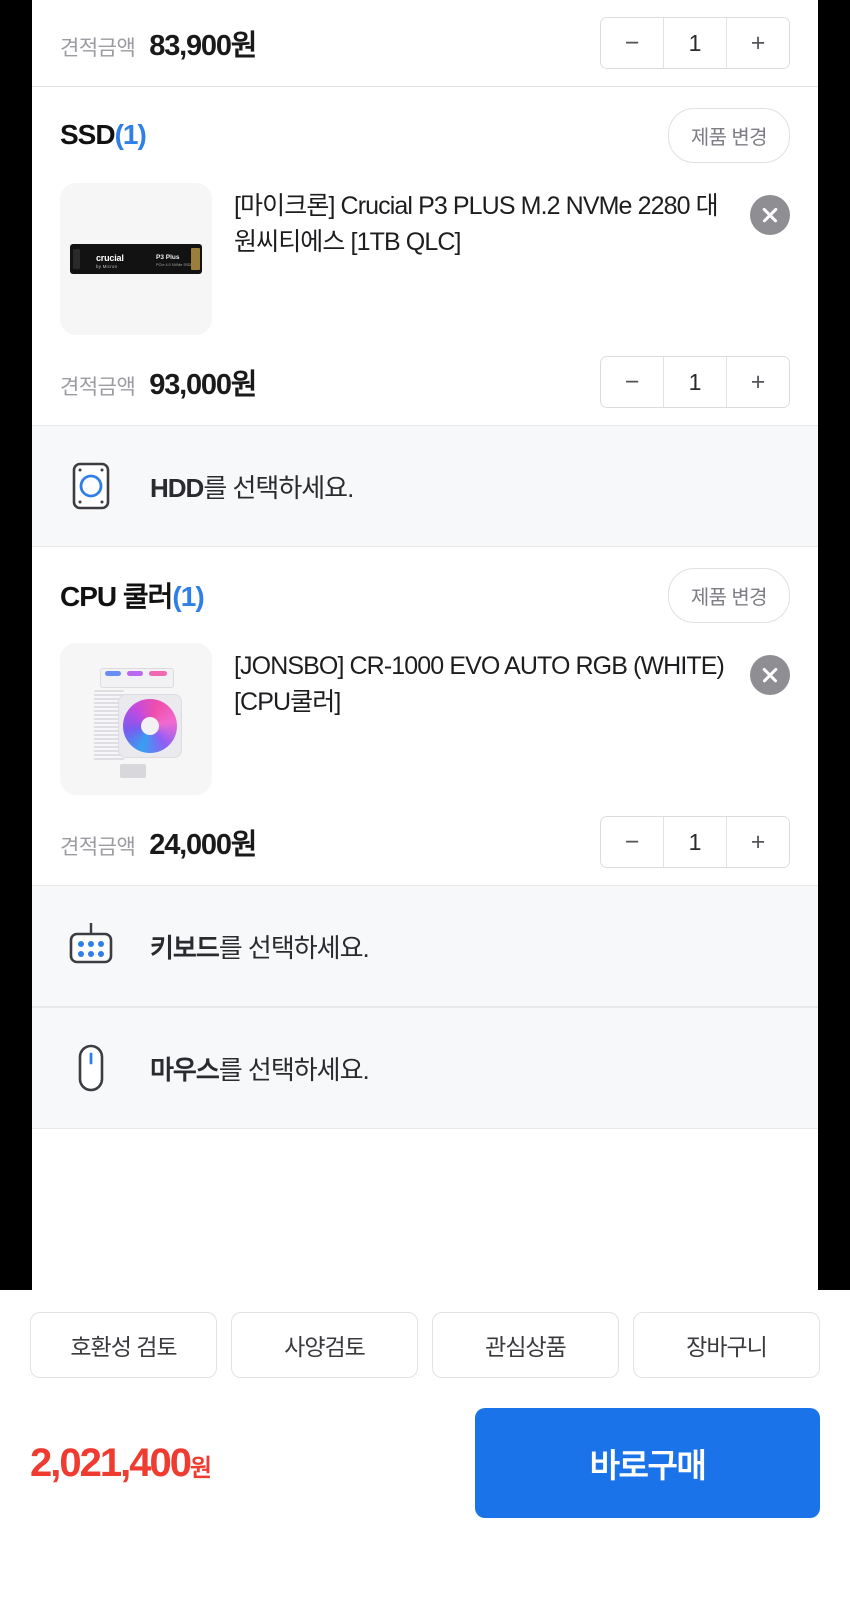  What do you see at coordinates (177, 487) in the screenshot?
I see `slot-name-hdd: HDD` at bounding box center [177, 487].